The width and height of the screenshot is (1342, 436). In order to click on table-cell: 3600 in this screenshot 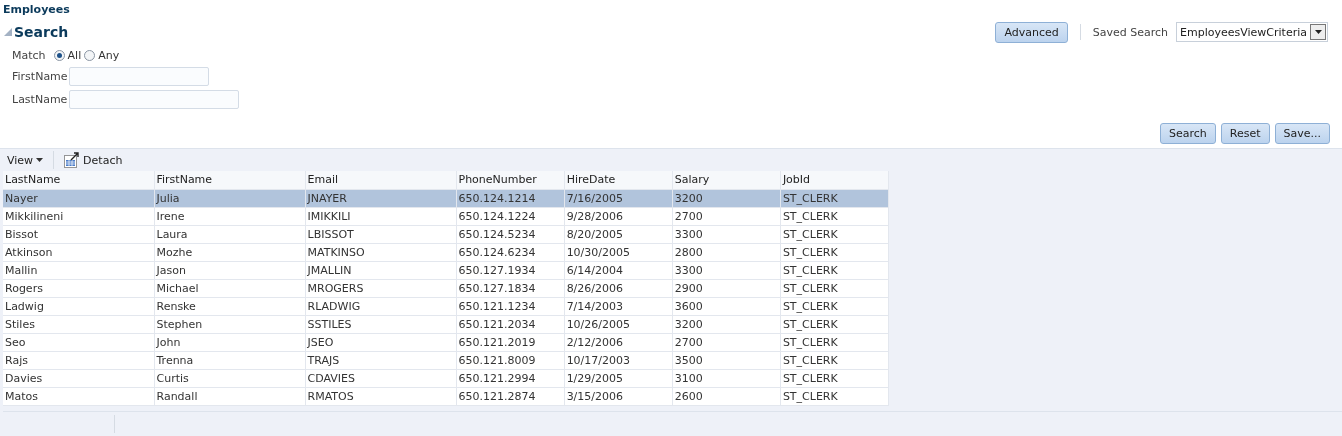, I will do `click(726, 306)`.